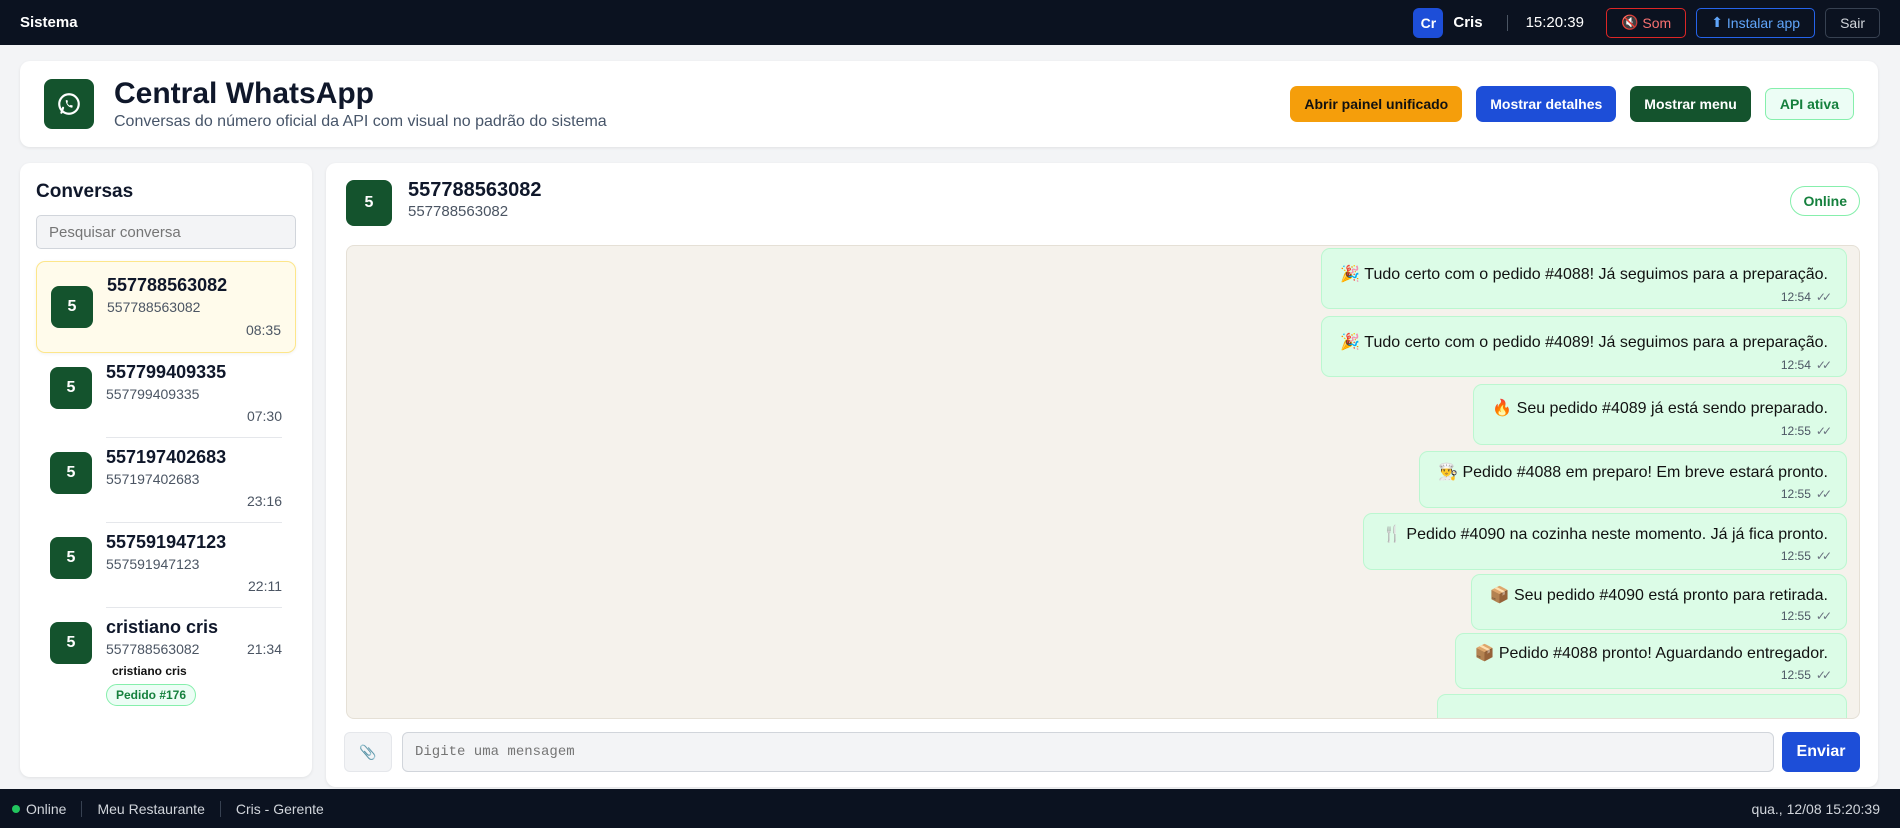 Image resolution: width=1900 pixels, height=828 pixels. I want to click on speaker-icon: 🔇, so click(1629, 22).